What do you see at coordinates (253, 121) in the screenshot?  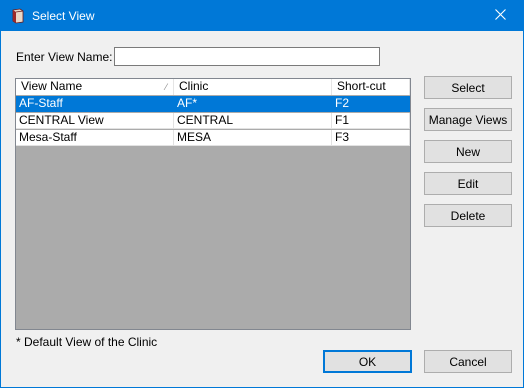 I see `row-clinic: CENTRAL` at bounding box center [253, 121].